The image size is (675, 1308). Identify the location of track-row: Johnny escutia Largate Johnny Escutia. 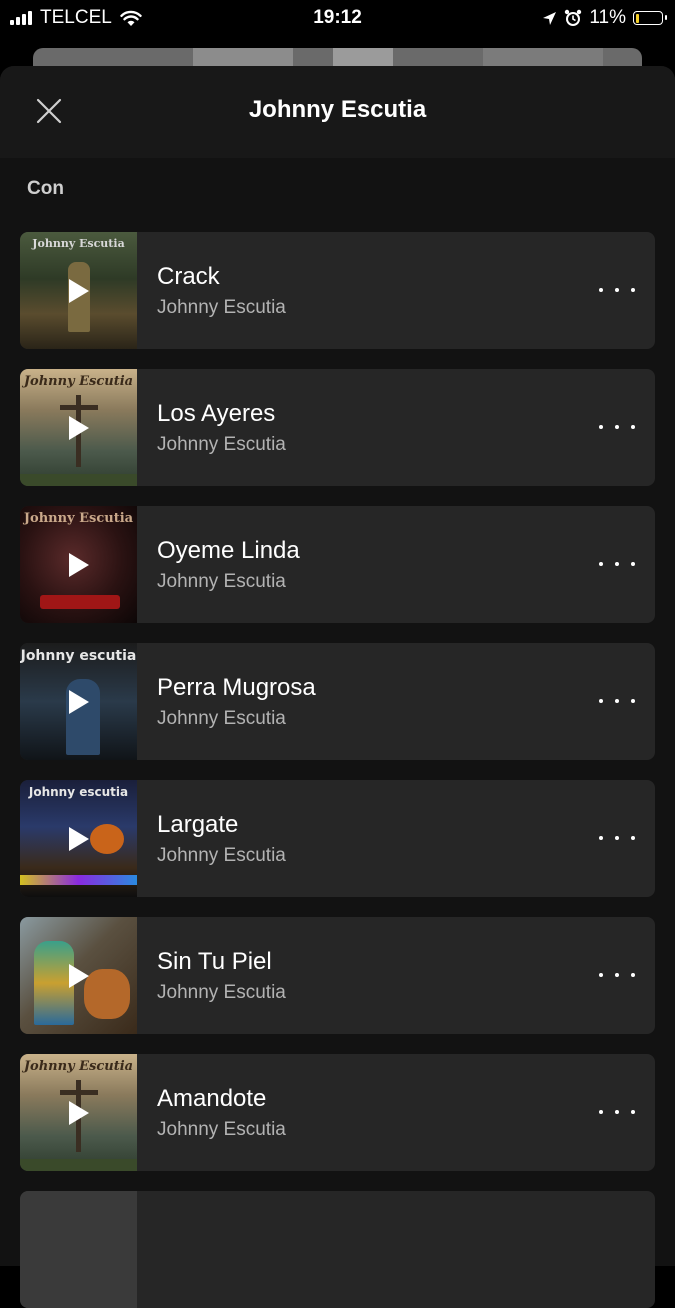
(337, 838).